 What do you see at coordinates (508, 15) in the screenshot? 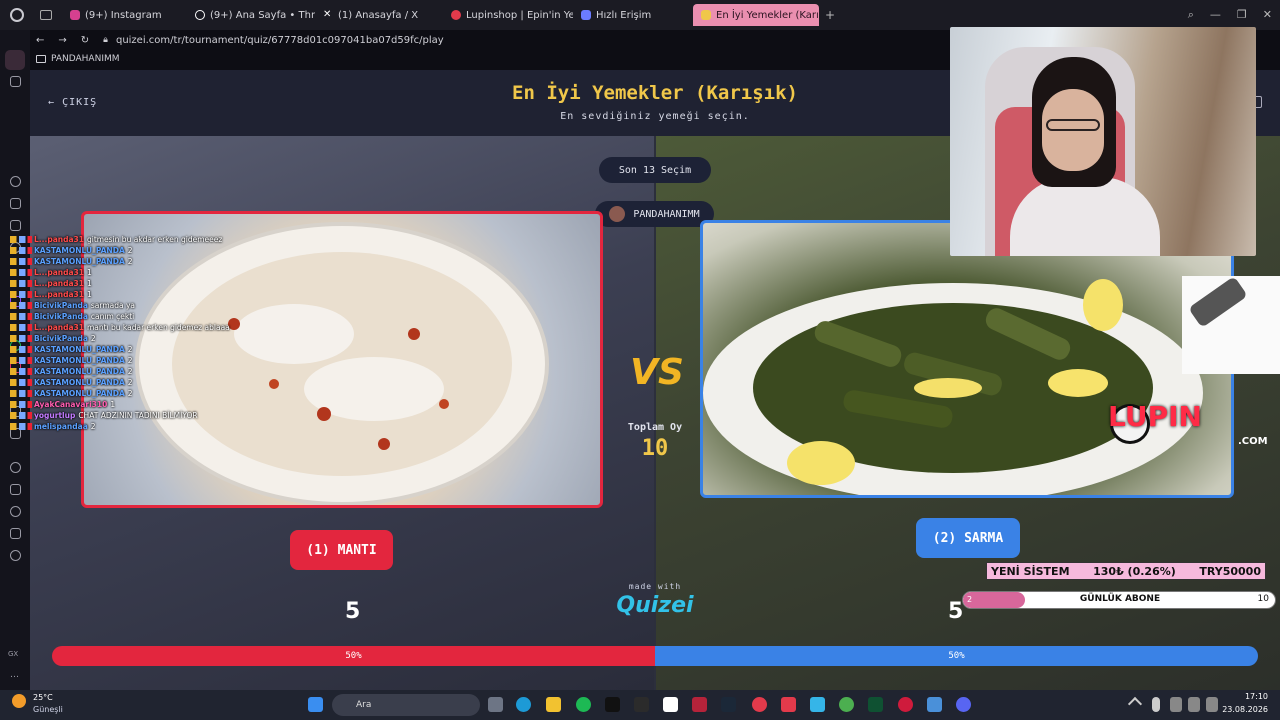
I see `tab-lupinshop: Lupinshop | Epin'in Yeni Me` at bounding box center [508, 15].